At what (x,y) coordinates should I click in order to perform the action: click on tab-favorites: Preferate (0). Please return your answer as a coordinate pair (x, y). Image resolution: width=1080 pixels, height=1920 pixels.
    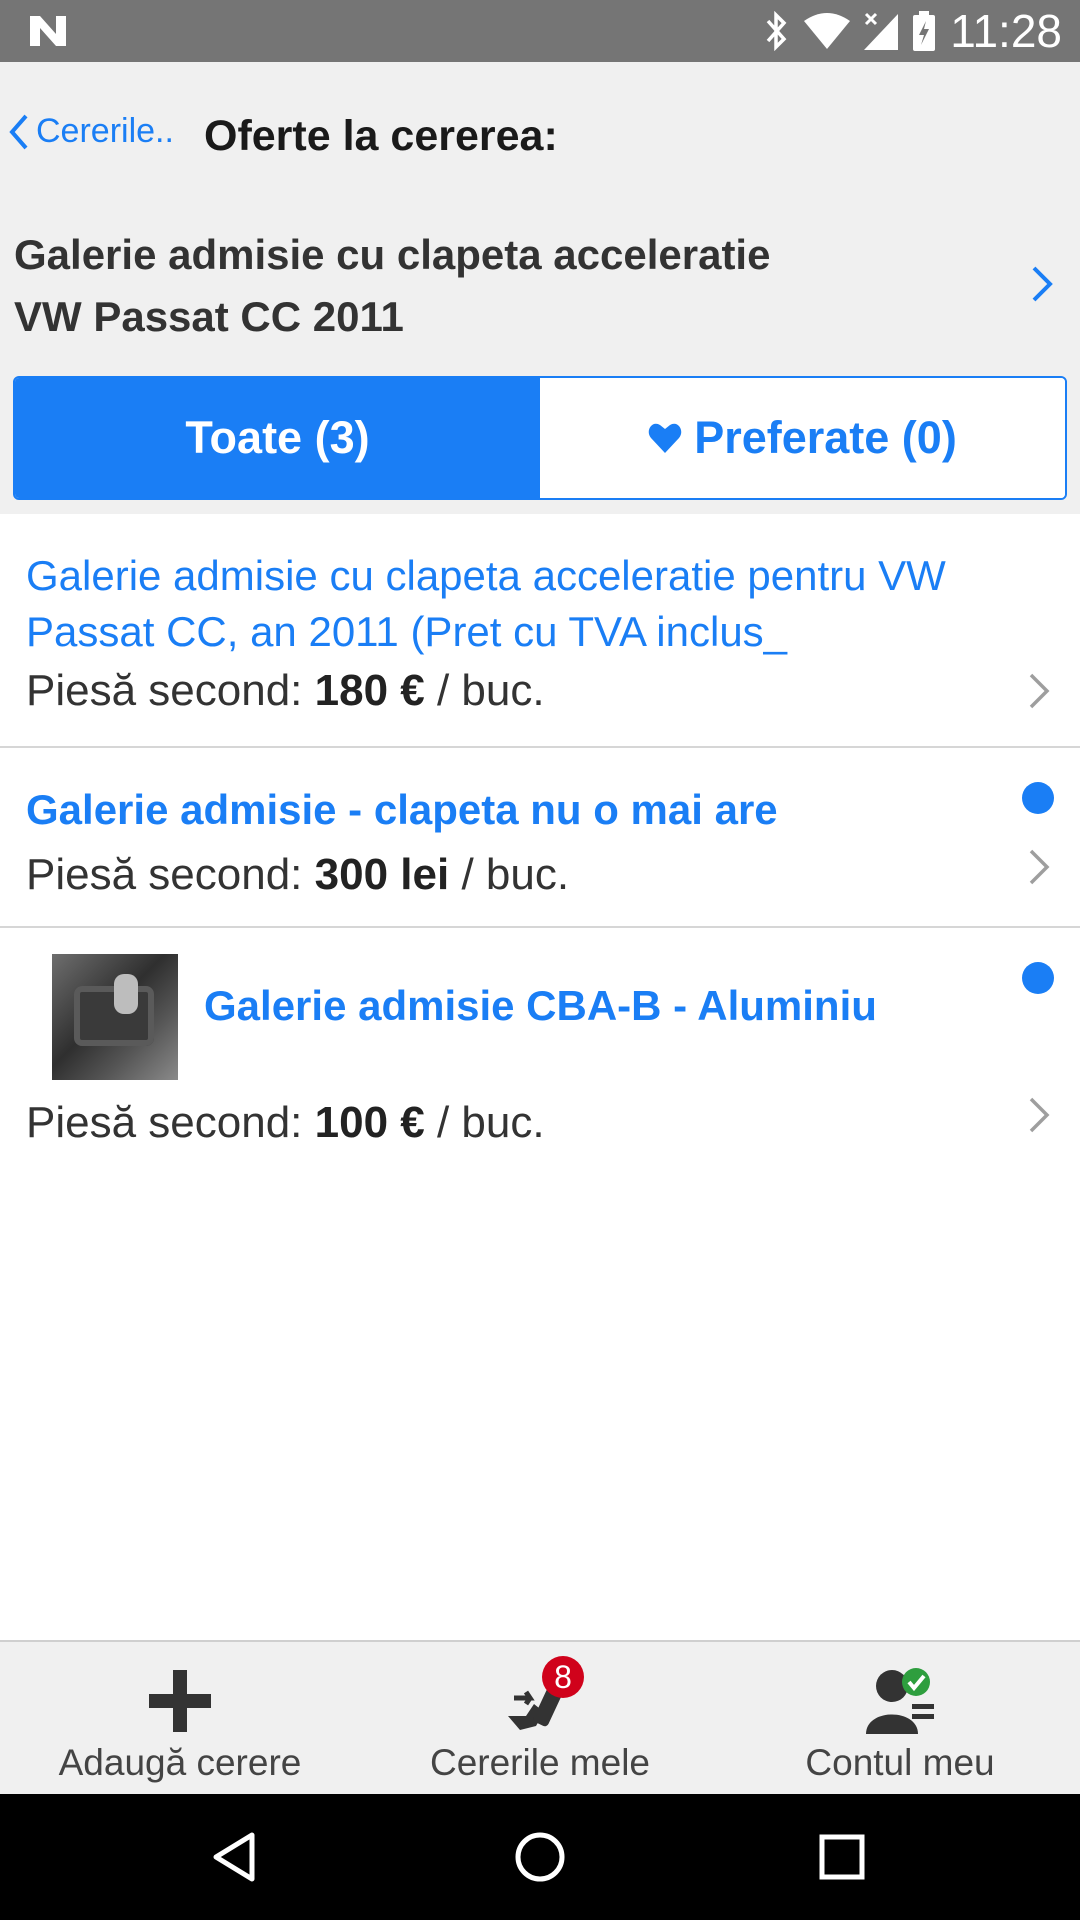
    Looking at the image, I should click on (802, 438).